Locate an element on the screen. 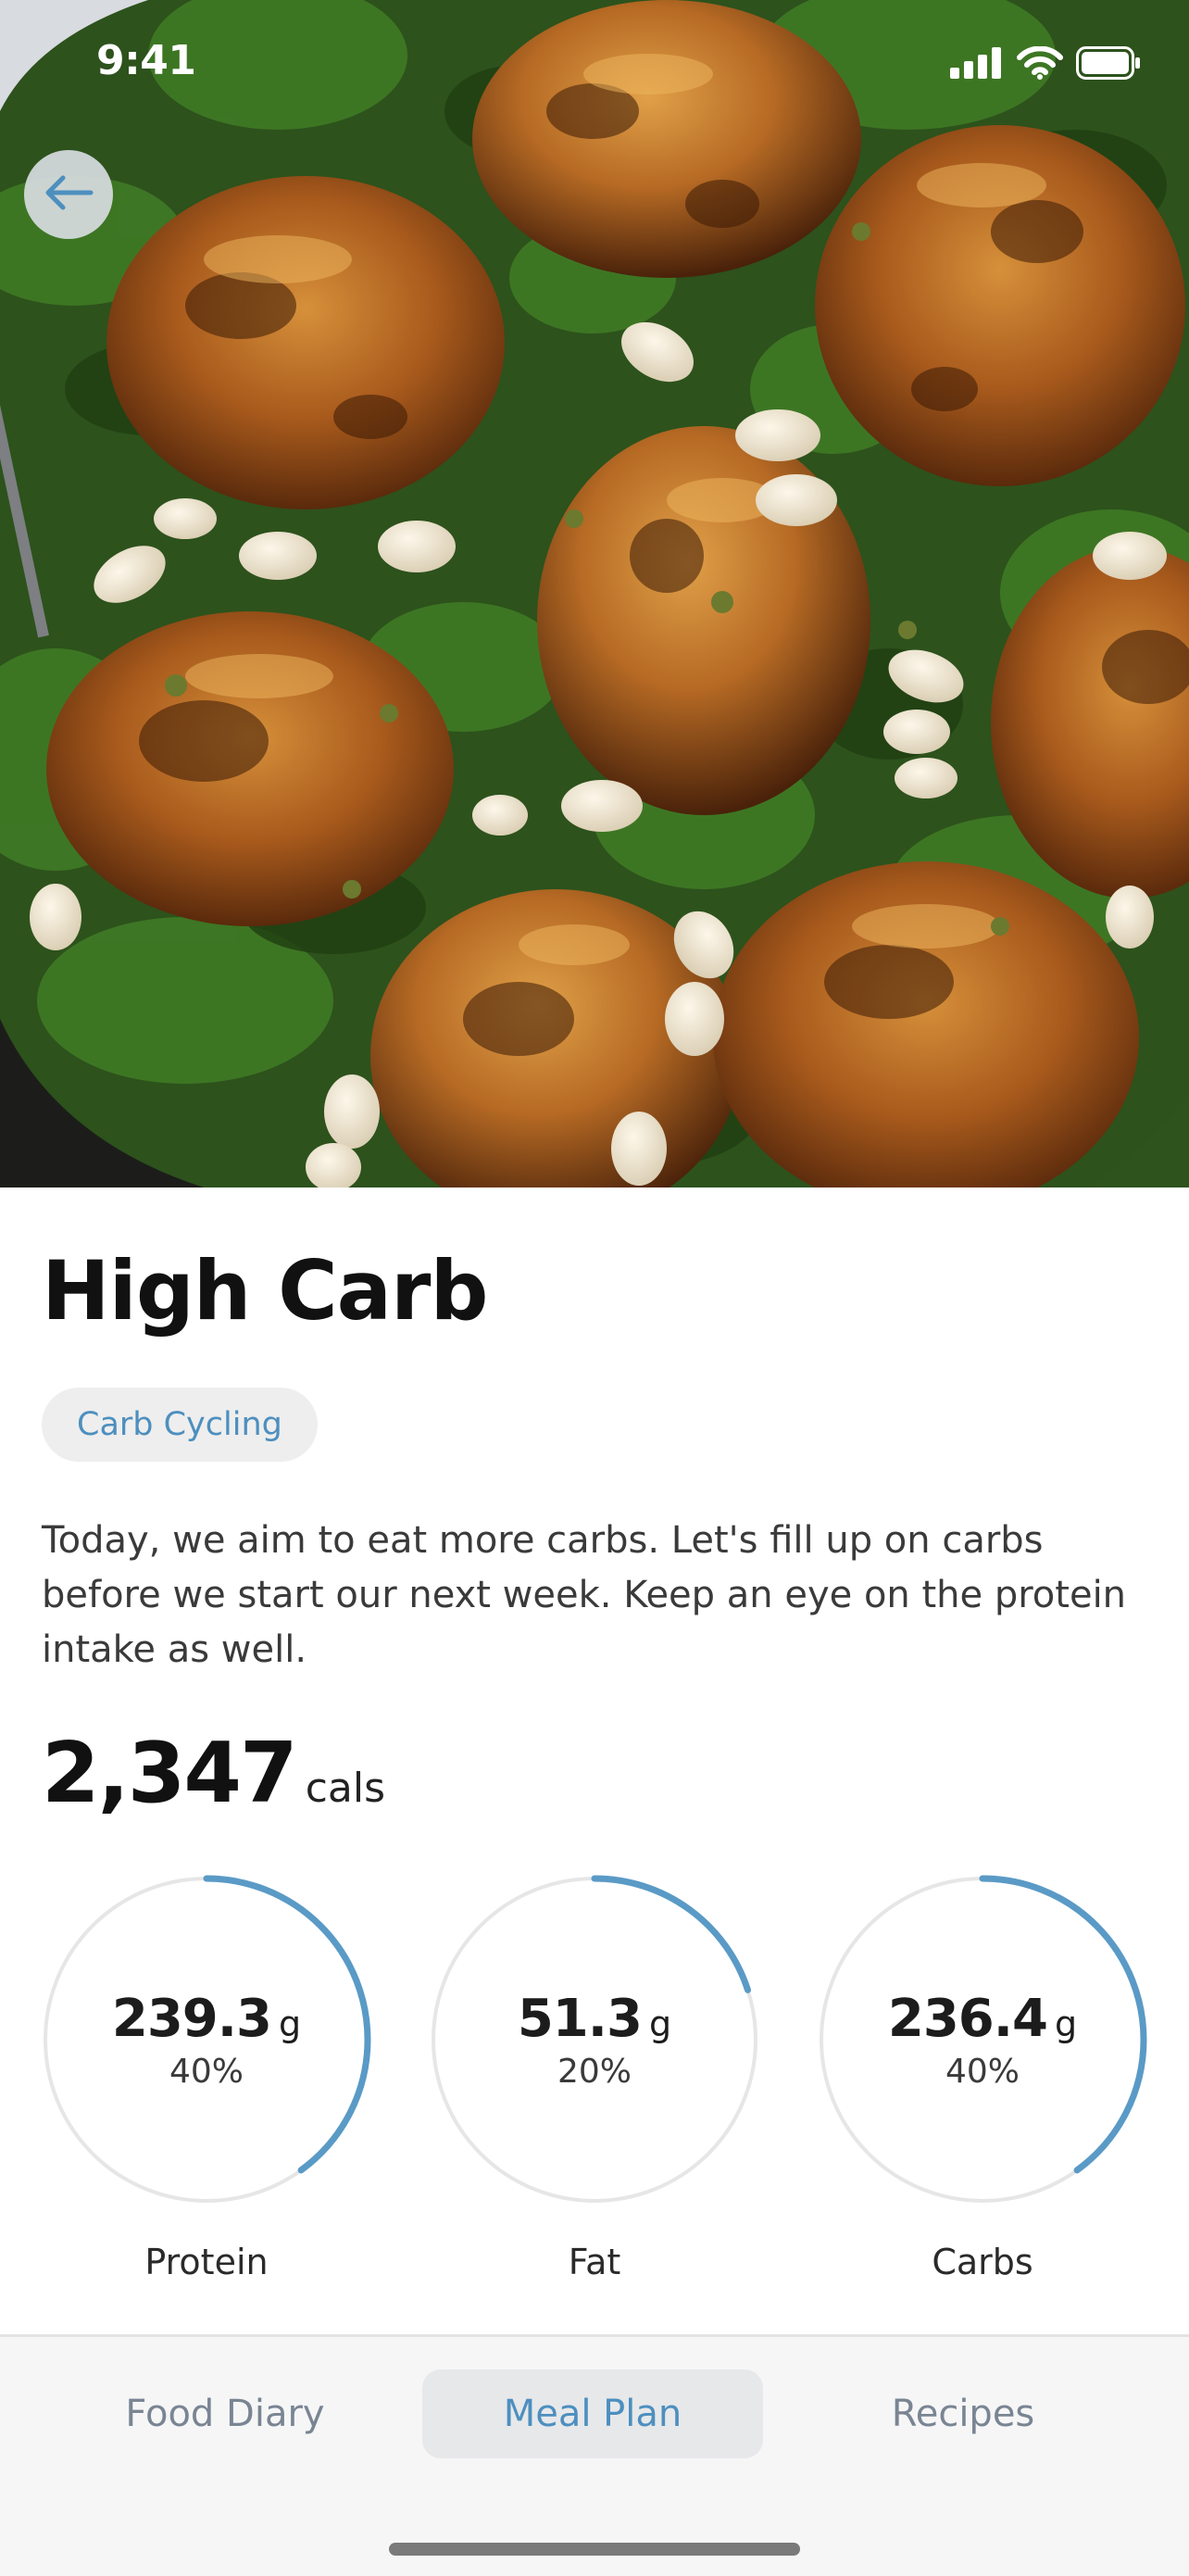 This screenshot has width=1189, height=2576. macro-label: Protein is located at coordinates (206, 2262).